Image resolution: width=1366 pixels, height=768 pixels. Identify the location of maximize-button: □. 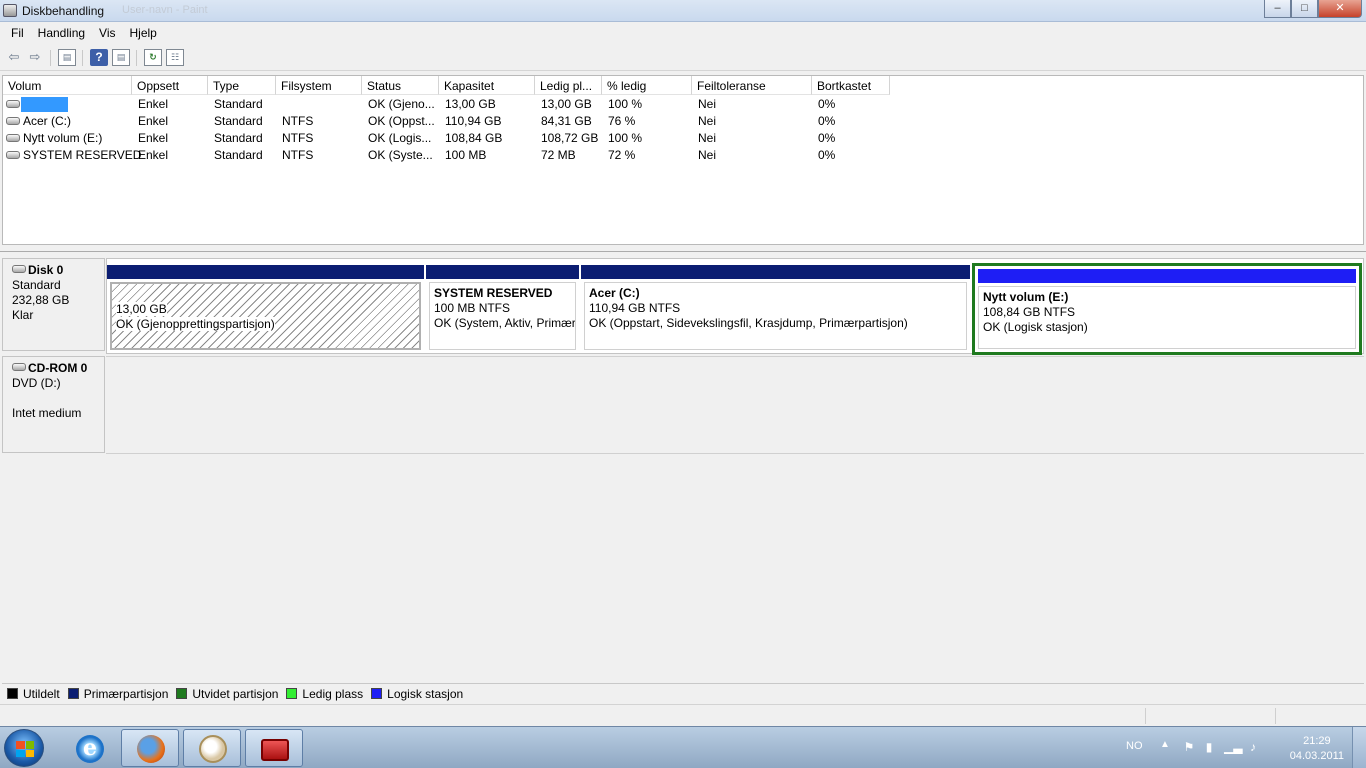
(1304, 9).